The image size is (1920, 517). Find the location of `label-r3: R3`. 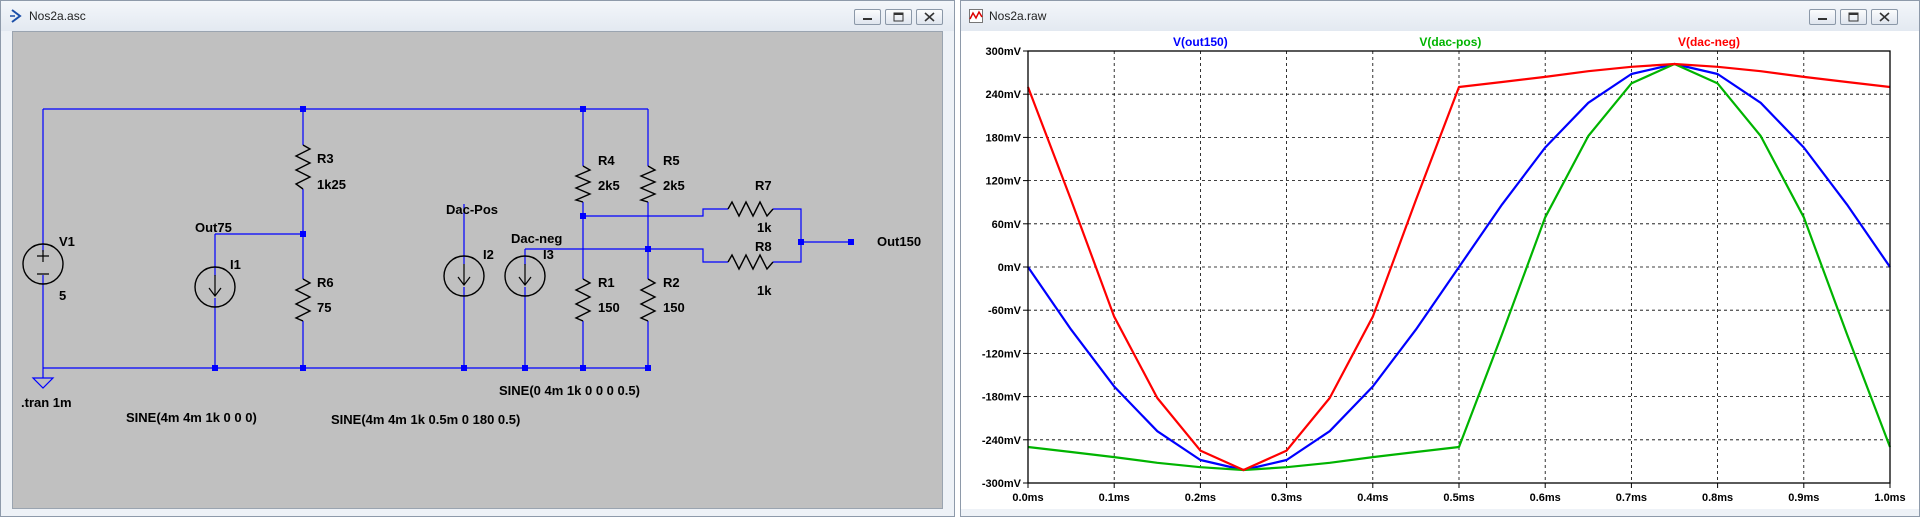

label-r3: R3 is located at coordinates (325, 158).